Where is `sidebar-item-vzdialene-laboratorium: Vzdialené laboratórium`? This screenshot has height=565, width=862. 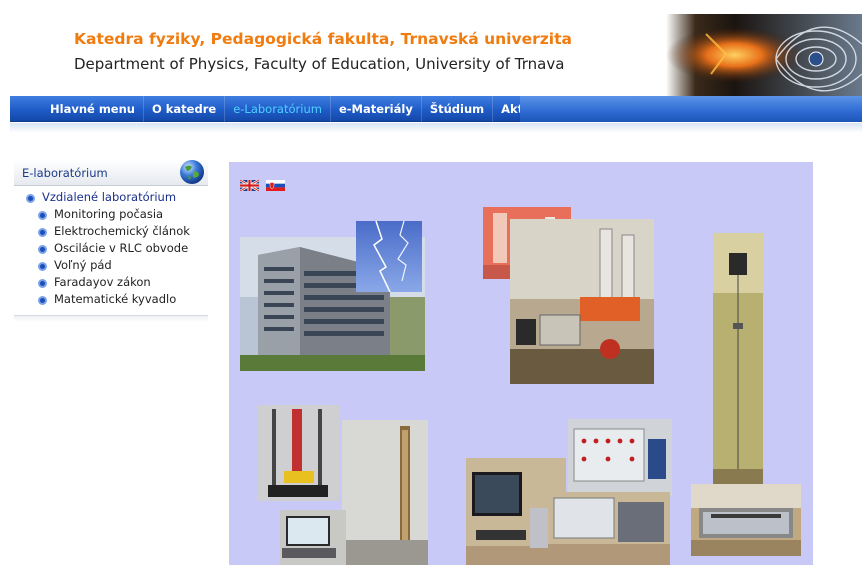 sidebar-item-vzdialene-laboratorium: Vzdialené laboratórium is located at coordinates (101, 198).